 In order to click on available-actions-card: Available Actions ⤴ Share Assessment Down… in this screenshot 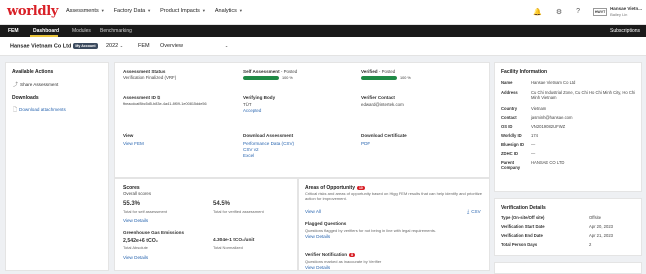, I will do `click(57, 166)`.